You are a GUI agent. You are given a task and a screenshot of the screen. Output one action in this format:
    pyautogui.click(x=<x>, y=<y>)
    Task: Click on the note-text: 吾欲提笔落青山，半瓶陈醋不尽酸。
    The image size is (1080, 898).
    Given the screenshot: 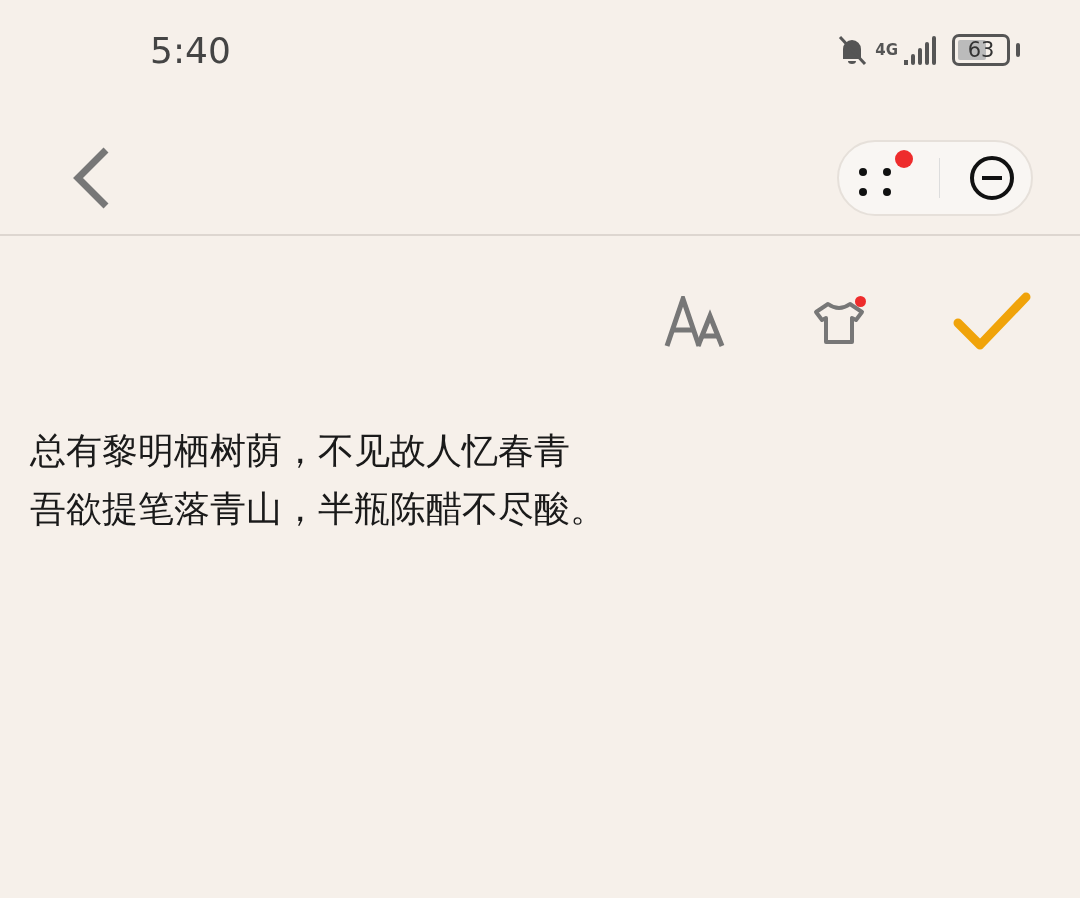 What is the action you would take?
    pyautogui.click(x=318, y=509)
    